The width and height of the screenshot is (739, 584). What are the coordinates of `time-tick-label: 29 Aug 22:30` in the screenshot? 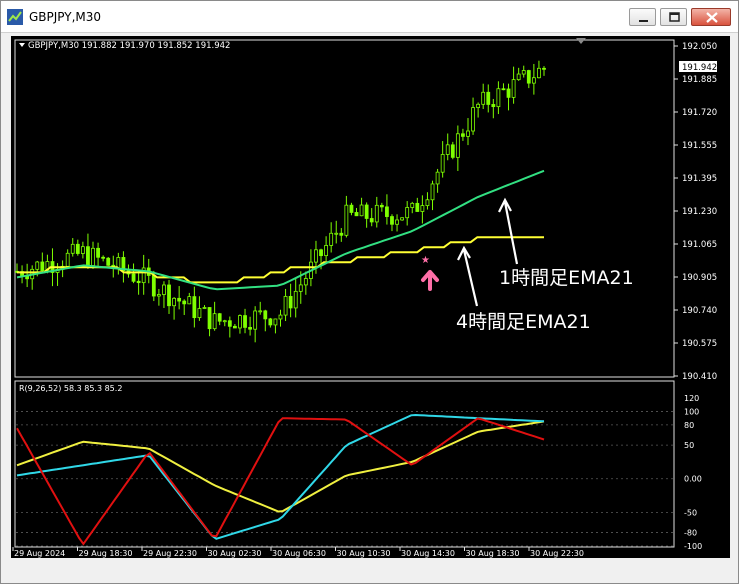 It's located at (170, 553).